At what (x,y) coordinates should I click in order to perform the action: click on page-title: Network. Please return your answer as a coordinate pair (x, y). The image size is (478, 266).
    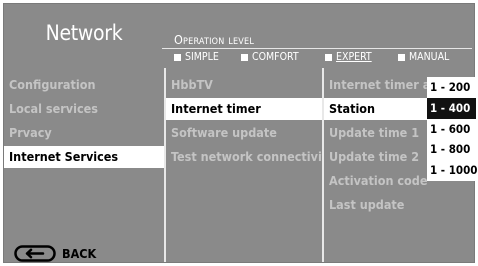
    Looking at the image, I should click on (84, 33).